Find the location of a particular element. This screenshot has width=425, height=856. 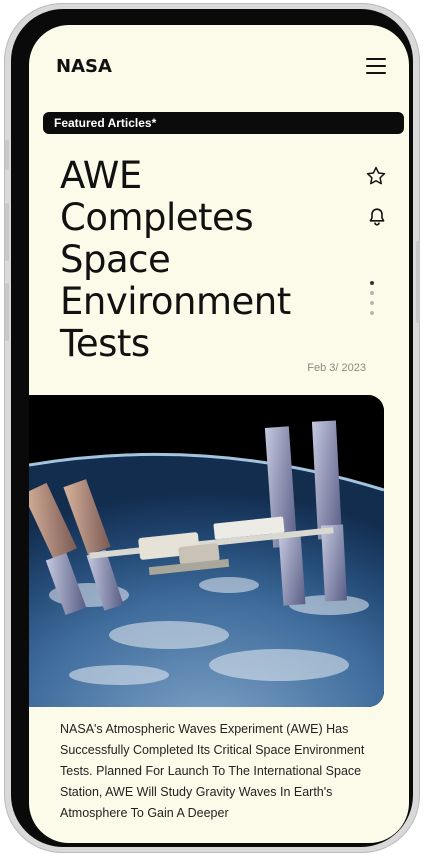

nasa-logo: NASA is located at coordinates (84, 66).